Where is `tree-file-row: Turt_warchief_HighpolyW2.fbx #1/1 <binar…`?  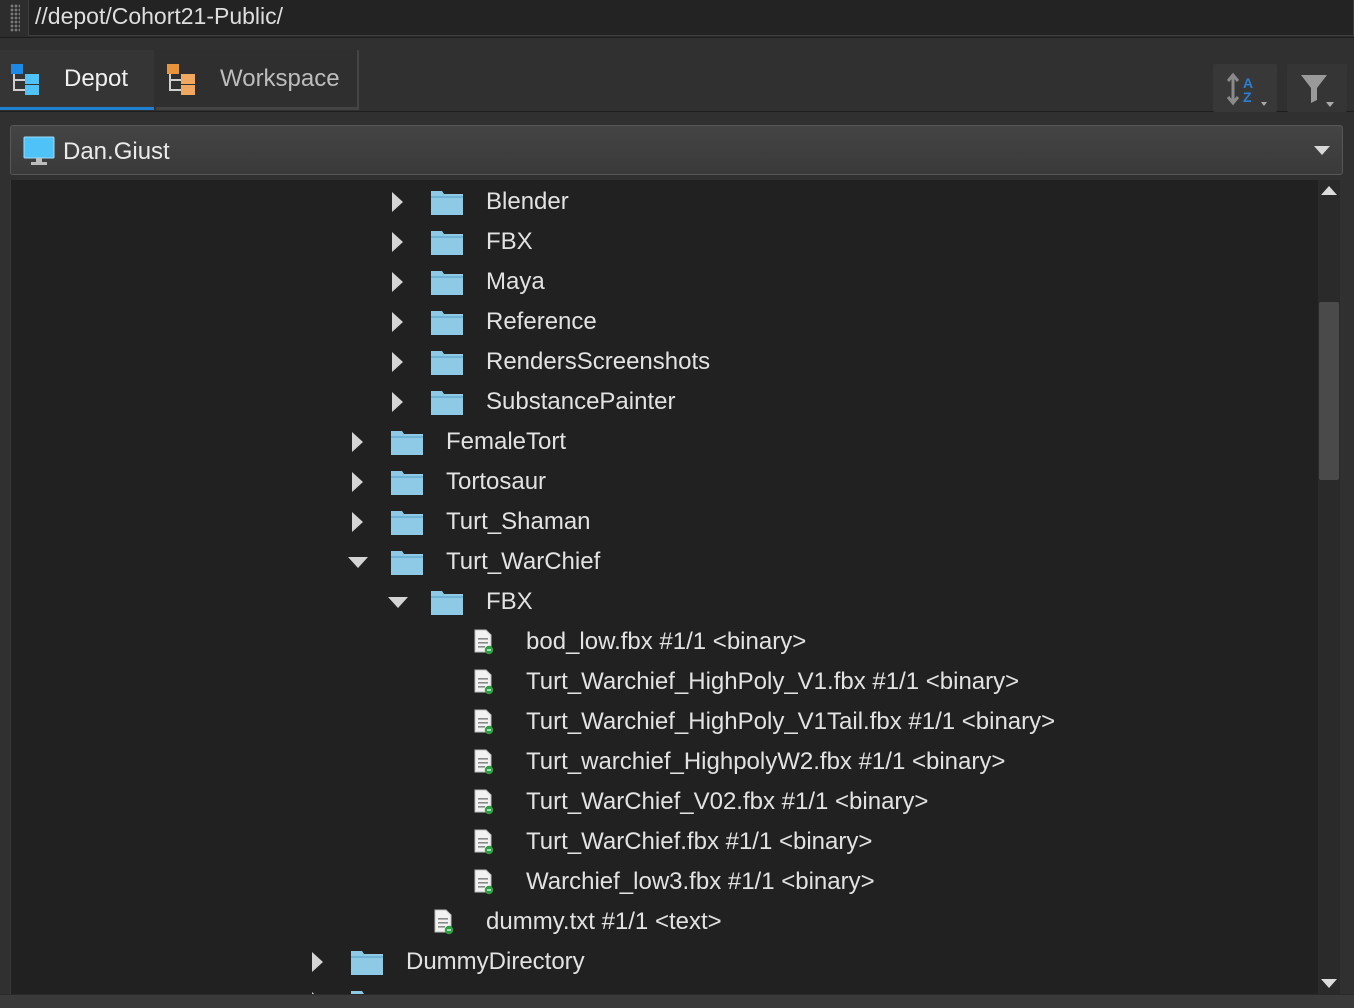 tree-file-row: Turt_warchief_HighpolyW2.fbx #1/1 <binar… is located at coordinates (664, 762).